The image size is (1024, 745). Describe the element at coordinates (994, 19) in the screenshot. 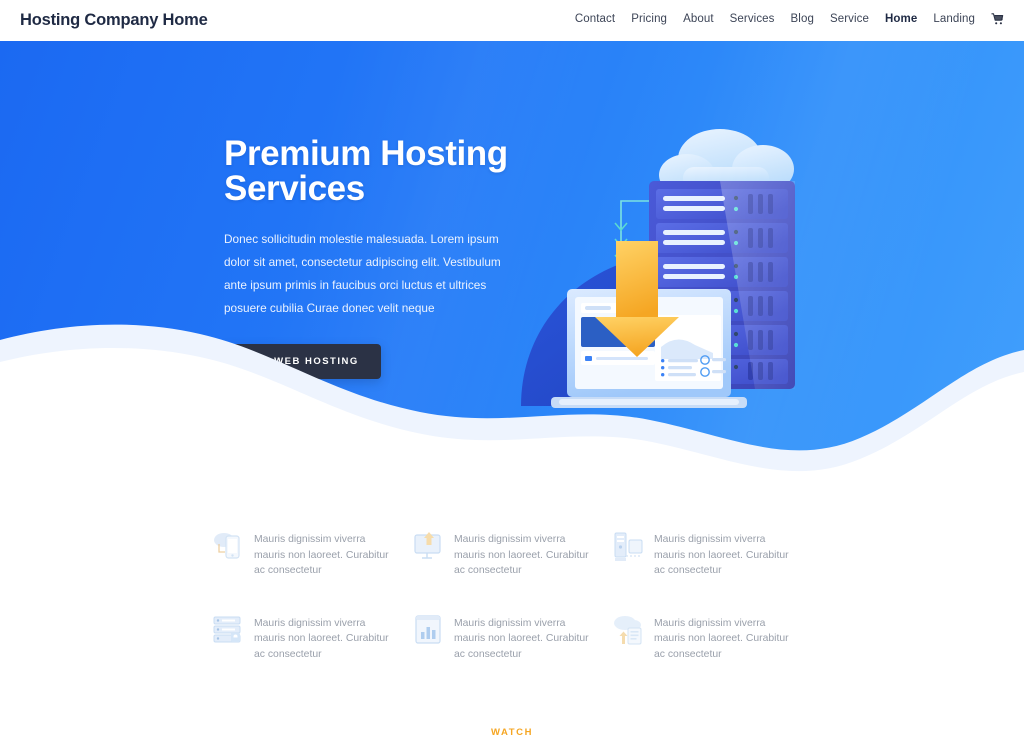

I see `shopping-cart-icon` at that location.